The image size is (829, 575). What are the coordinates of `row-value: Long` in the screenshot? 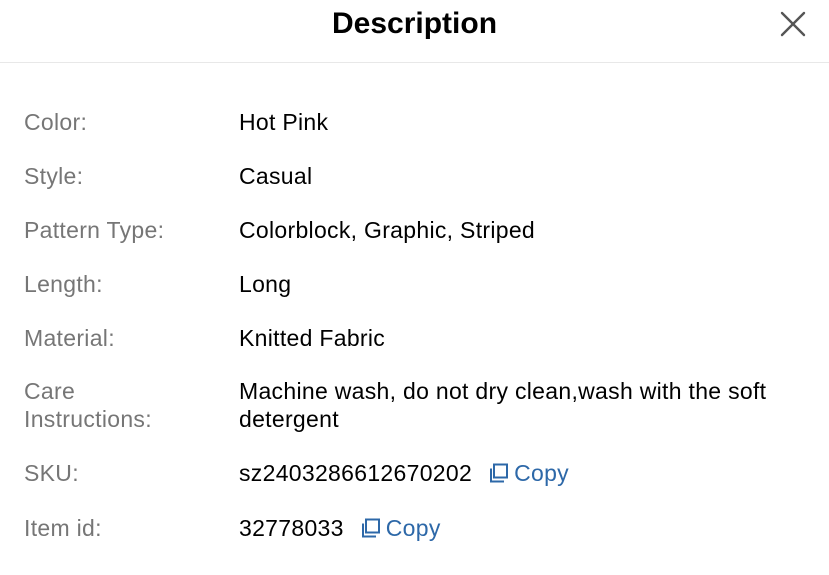 It's located at (265, 284).